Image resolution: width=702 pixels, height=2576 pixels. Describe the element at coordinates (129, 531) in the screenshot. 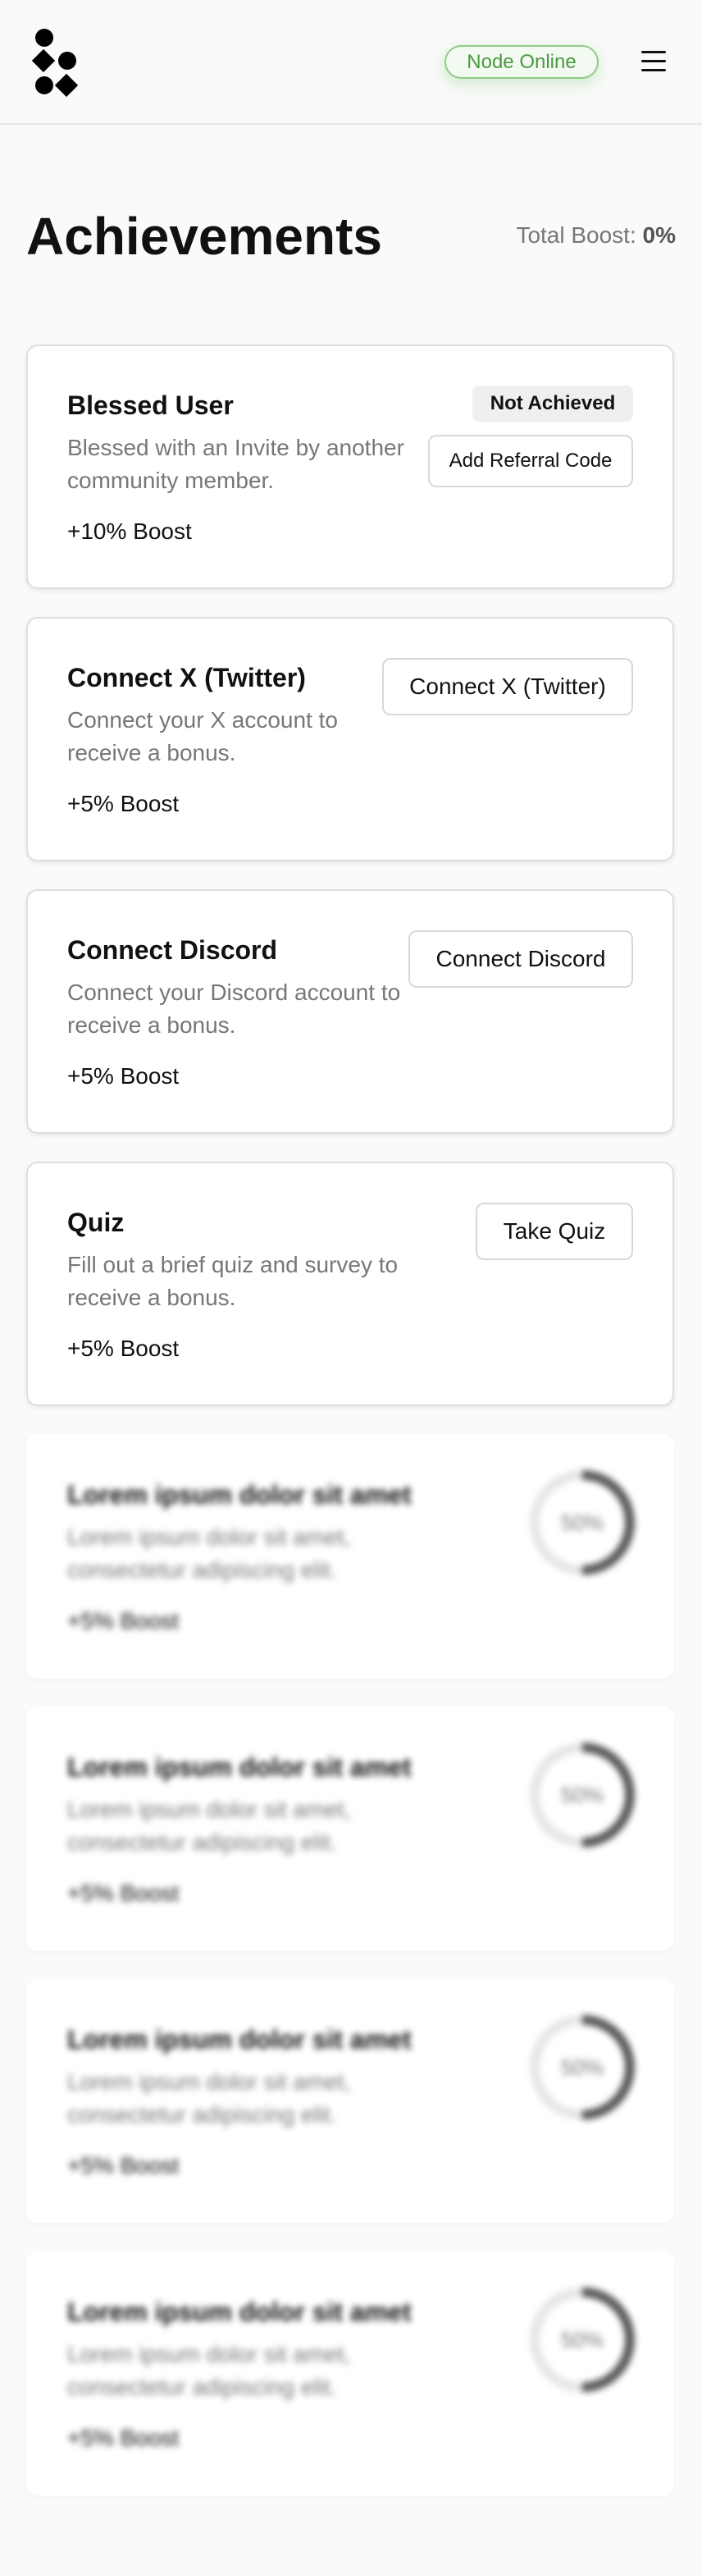

I see `card-boost: +10% Boost` at that location.